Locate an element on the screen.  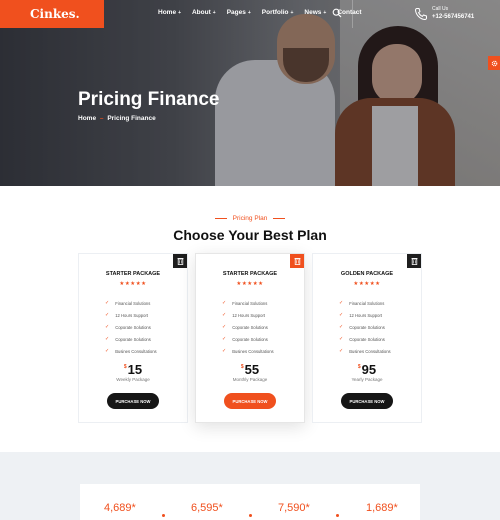
plan-period: Weekly Package is located at coordinates (133, 379).